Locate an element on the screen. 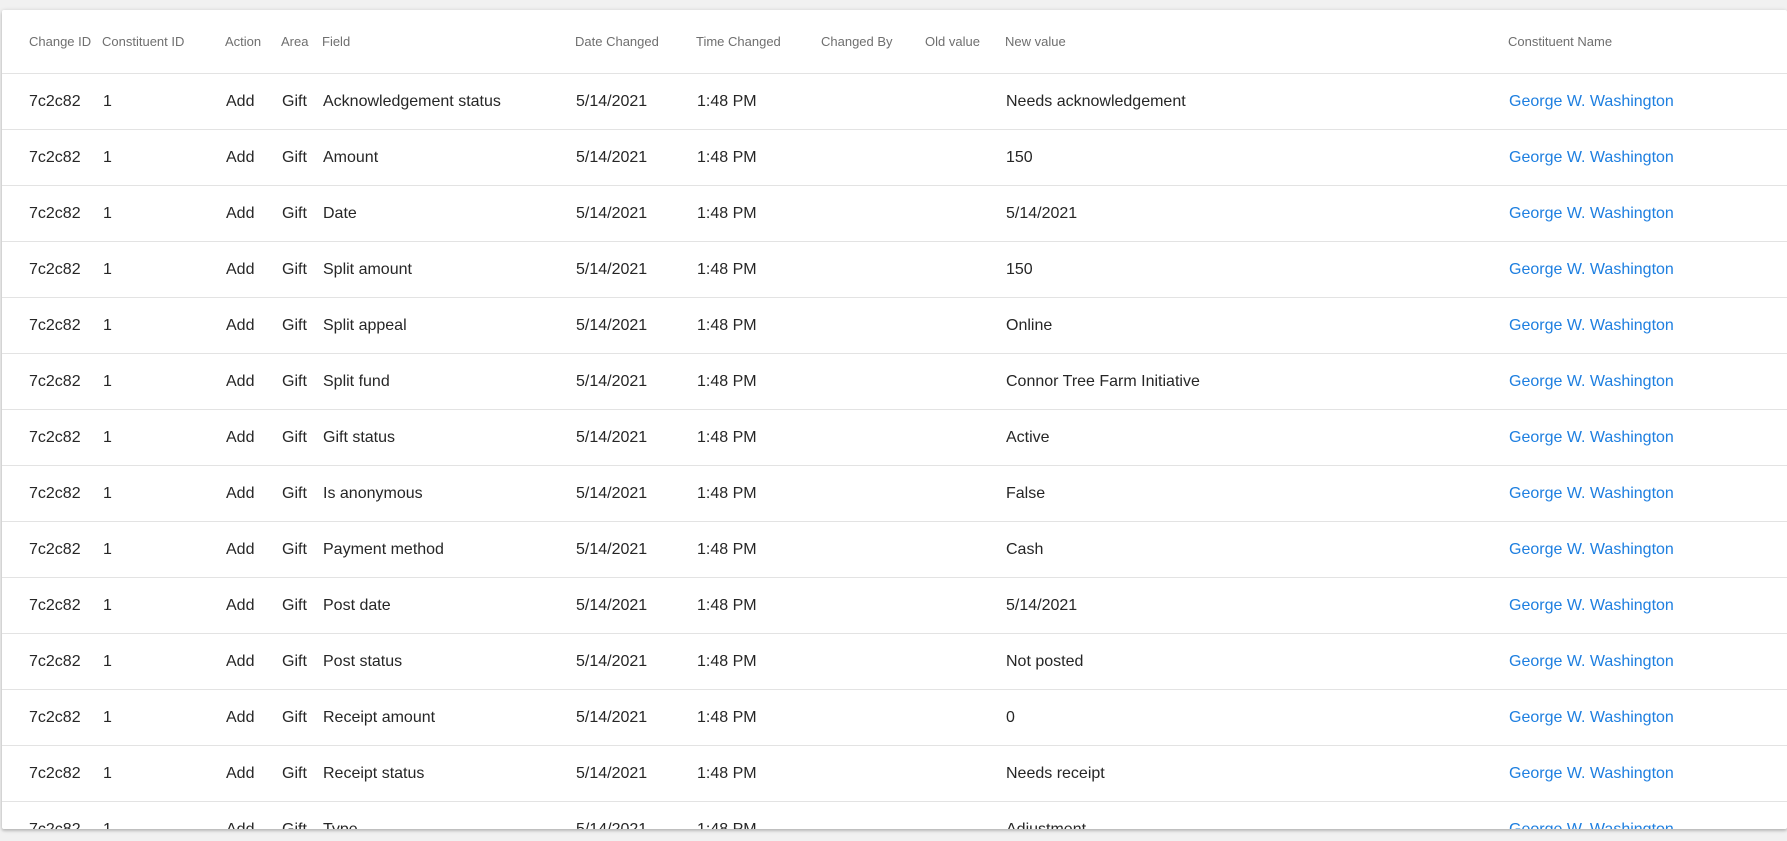 Image resolution: width=1787 pixels, height=841 pixels. column-header-time-changed: Time Changed is located at coordinates (758, 42).